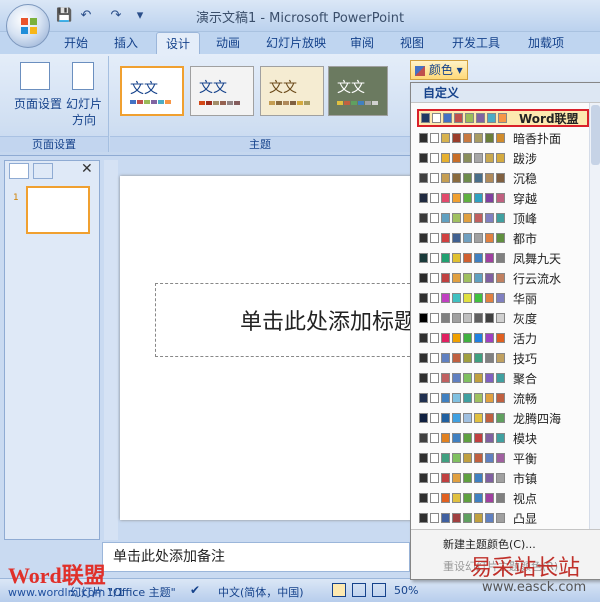  Describe the element at coordinates (525, 378) in the screenshot. I see `color-scheme-name: 聚合` at that location.